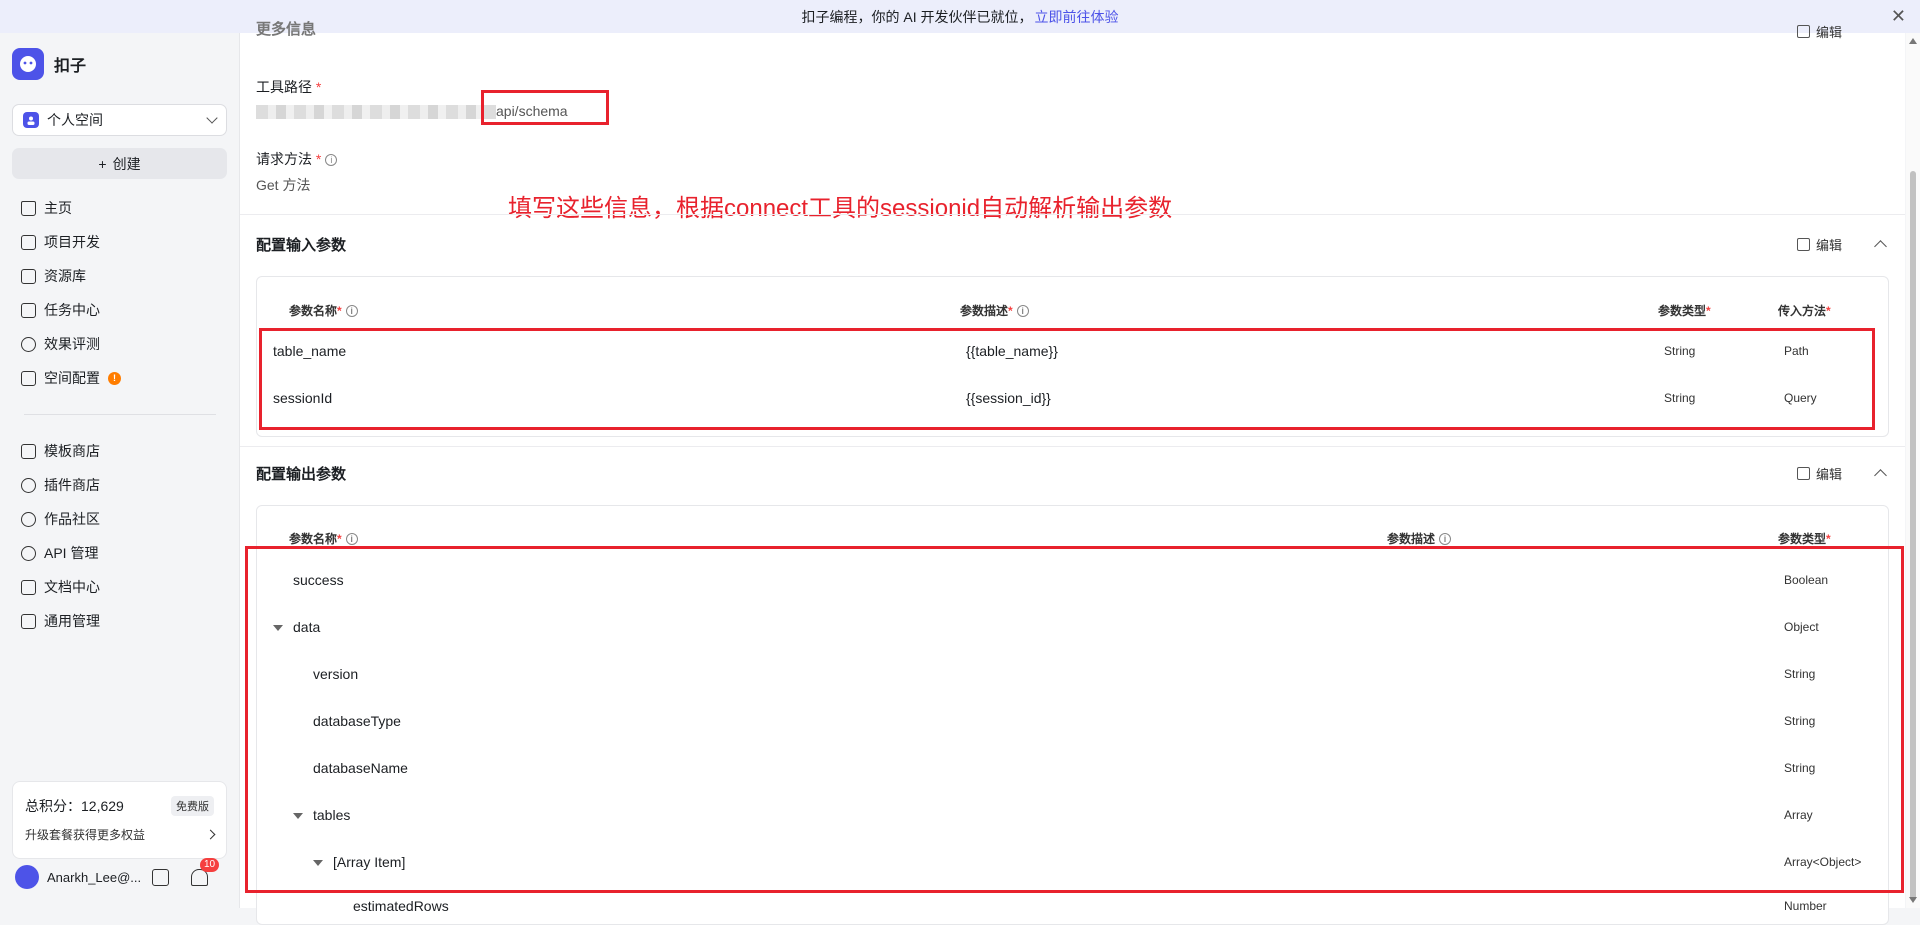  Describe the element at coordinates (28, 451) in the screenshot. I see `template-icon` at that location.